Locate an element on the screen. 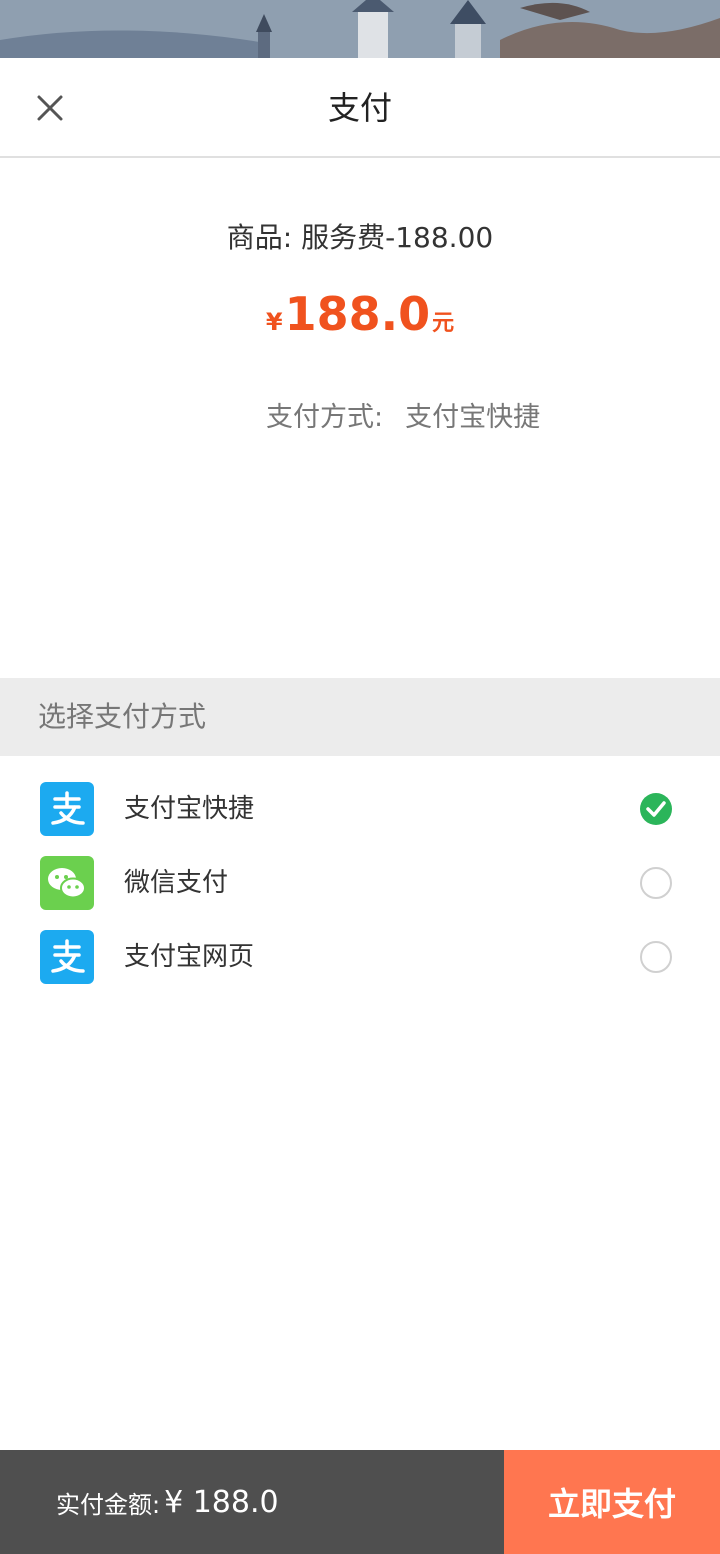 The image size is (720, 1554). radio-selected is located at coordinates (656, 809).